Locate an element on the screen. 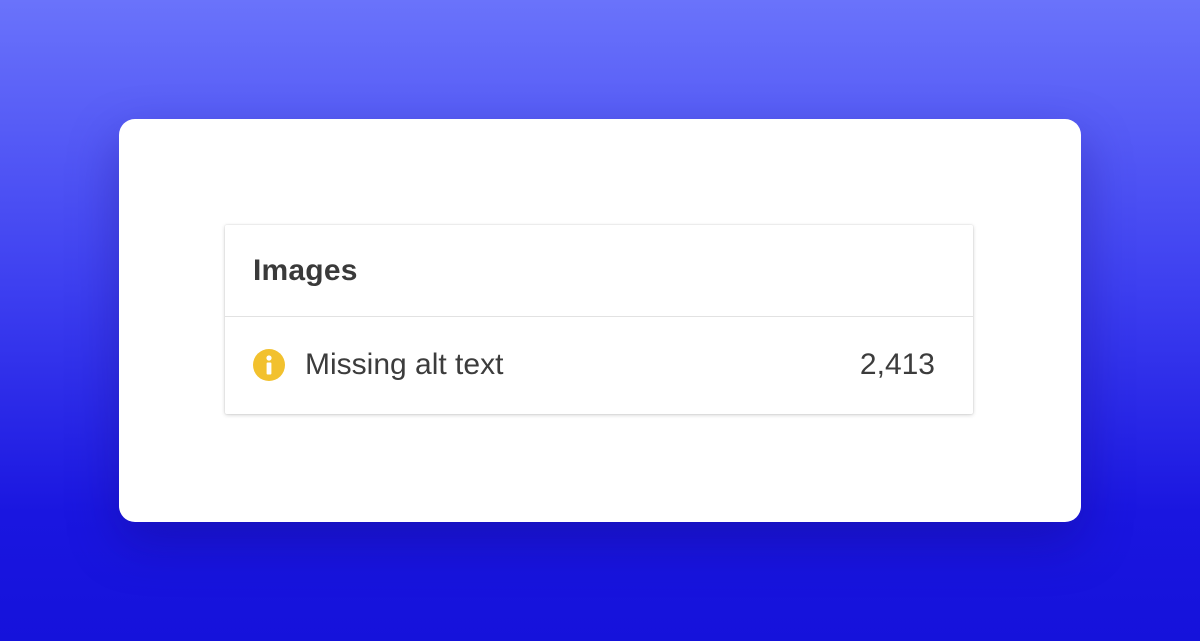 The width and height of the screenshot is (1200, 641). list-item-missing-alt-text: Missing alt text 2,413 is located at coordinates (599, 365).